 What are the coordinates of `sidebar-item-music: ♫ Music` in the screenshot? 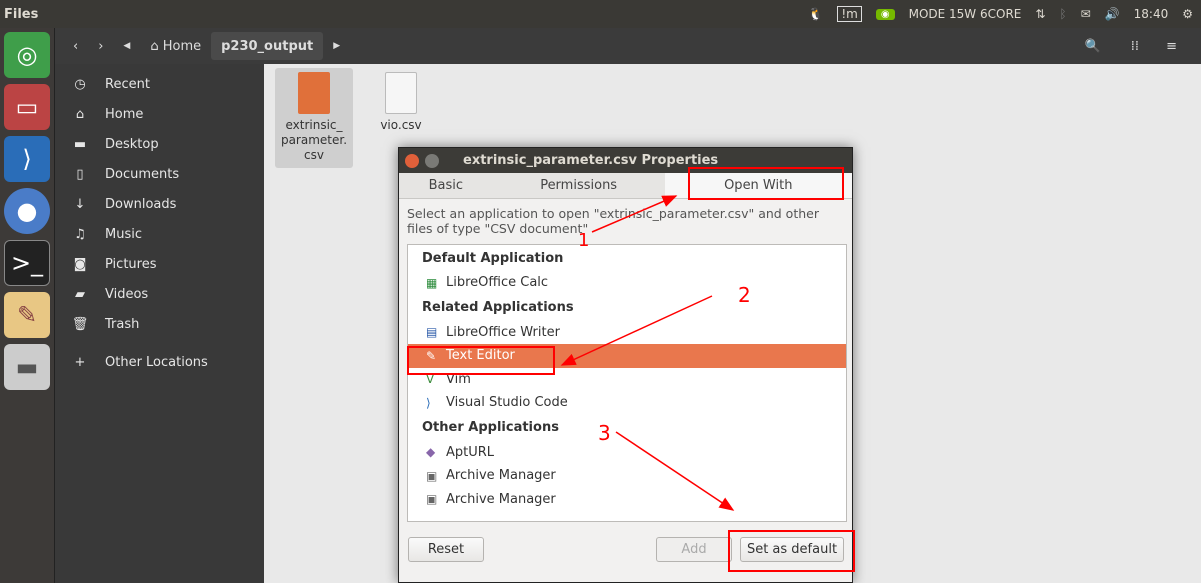 It's located at (159, 234).